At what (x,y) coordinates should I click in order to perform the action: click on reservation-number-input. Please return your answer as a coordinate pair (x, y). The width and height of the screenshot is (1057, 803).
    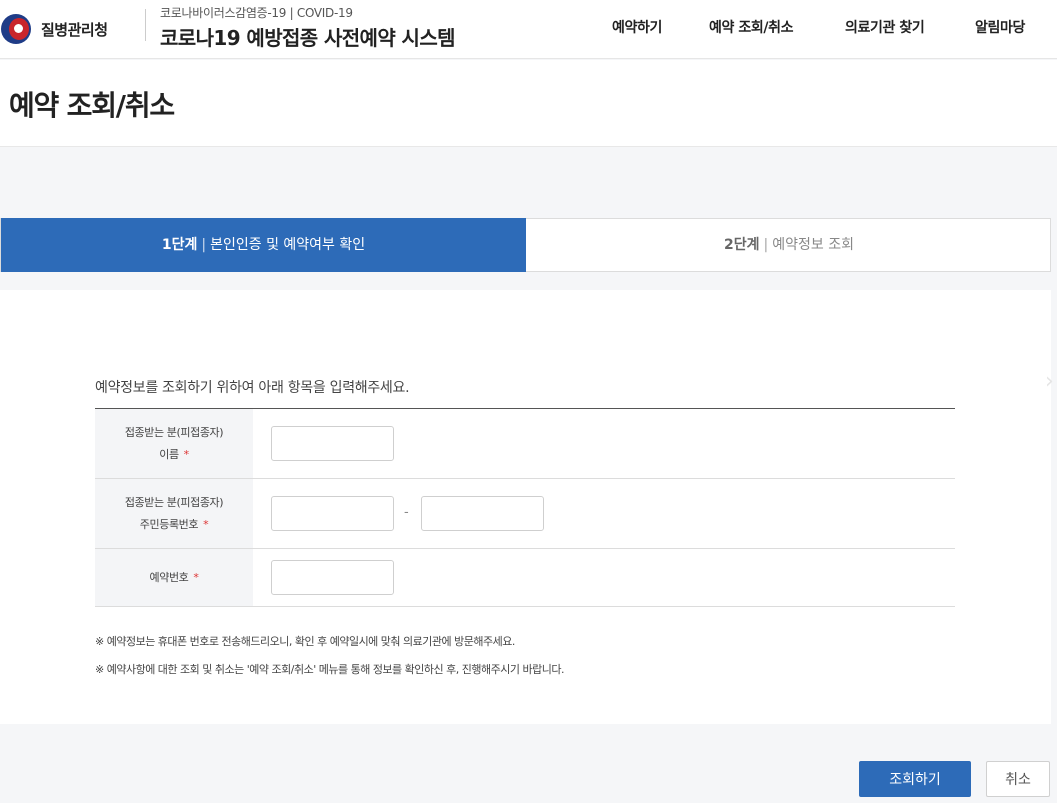
    Looking at the image, I should click on (332, 577).